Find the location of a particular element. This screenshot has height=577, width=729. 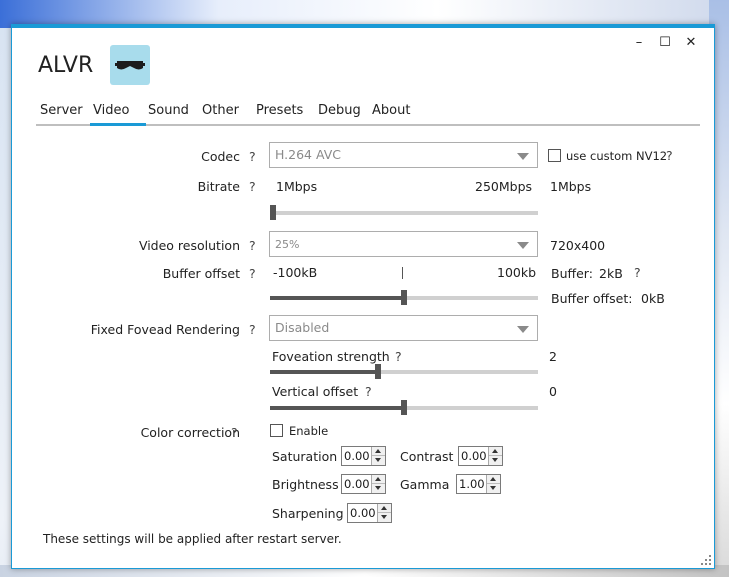

custom-nv12-help: ? is located at coordinates (669, 155).